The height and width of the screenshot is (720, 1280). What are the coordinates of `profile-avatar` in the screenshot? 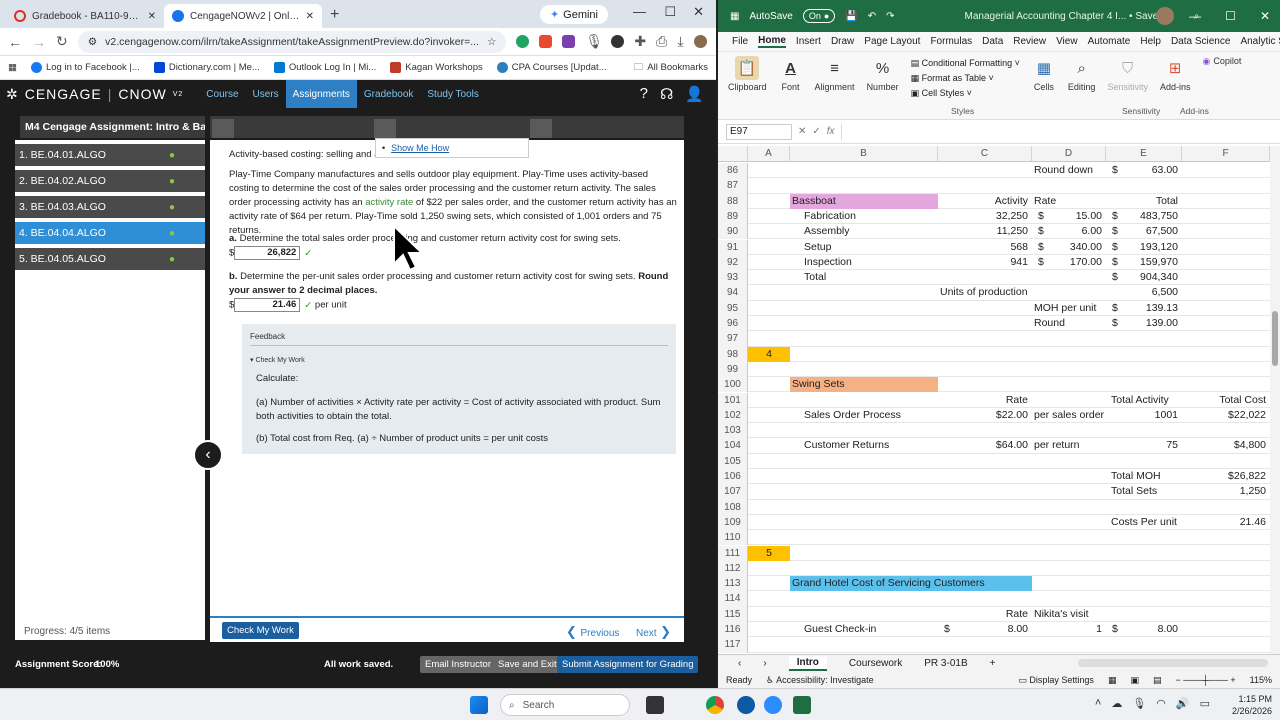 It's located at (700, 41).